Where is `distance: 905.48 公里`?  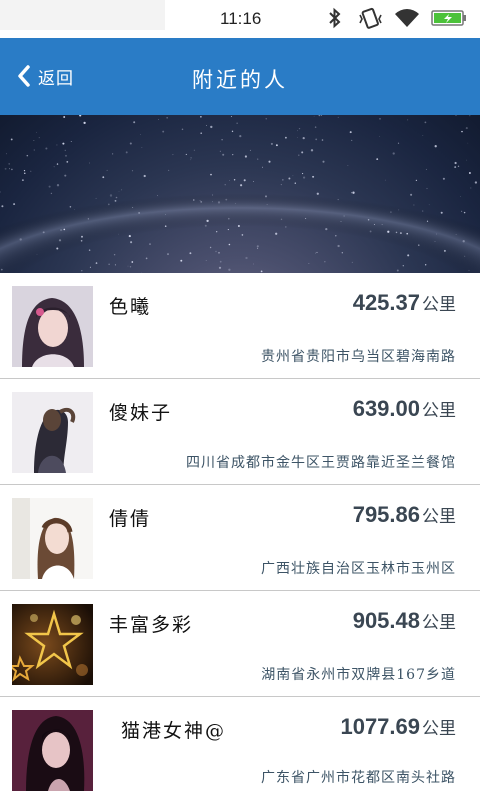 distance: 905.48 公里 is located at coordinates (404, 621).